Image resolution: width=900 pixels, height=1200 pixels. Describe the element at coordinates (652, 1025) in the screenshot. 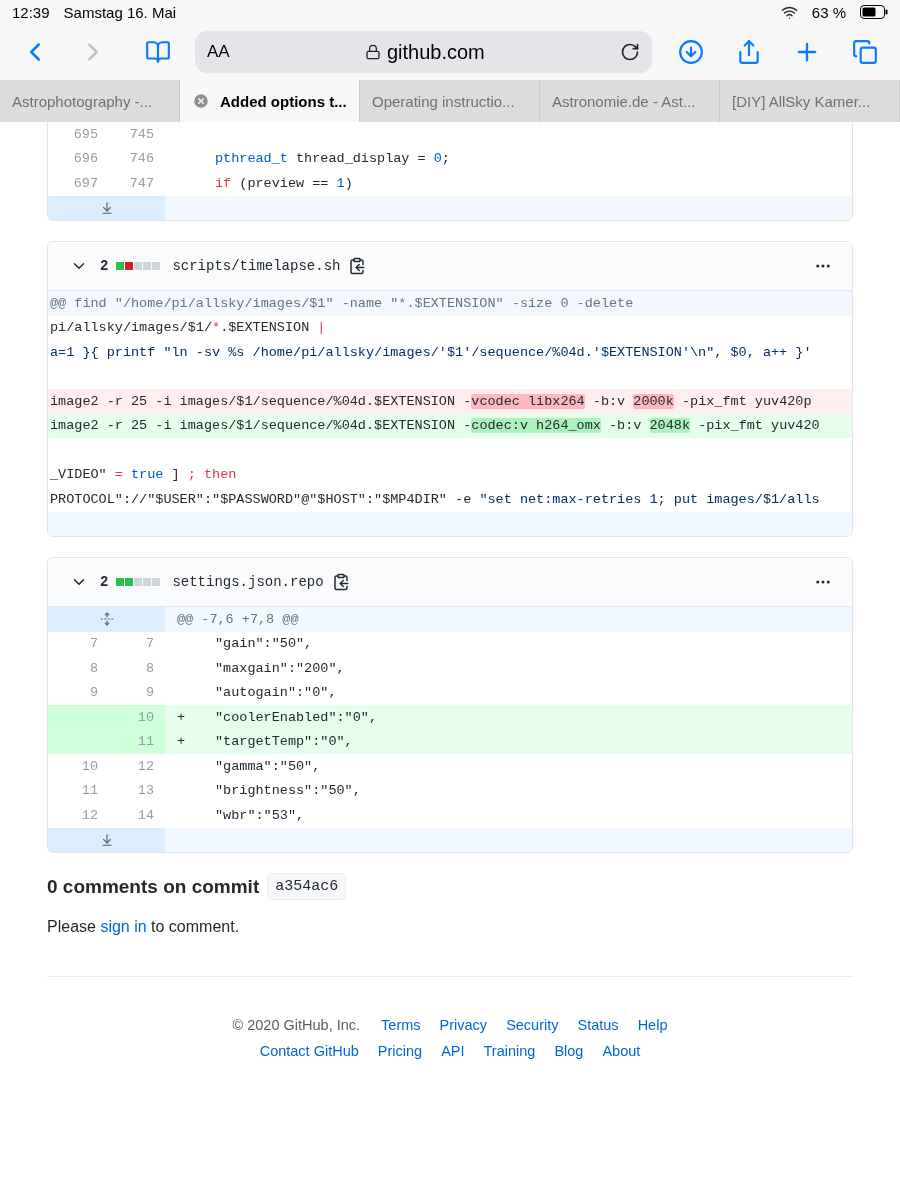

I see `footer-link: Help` at that location.